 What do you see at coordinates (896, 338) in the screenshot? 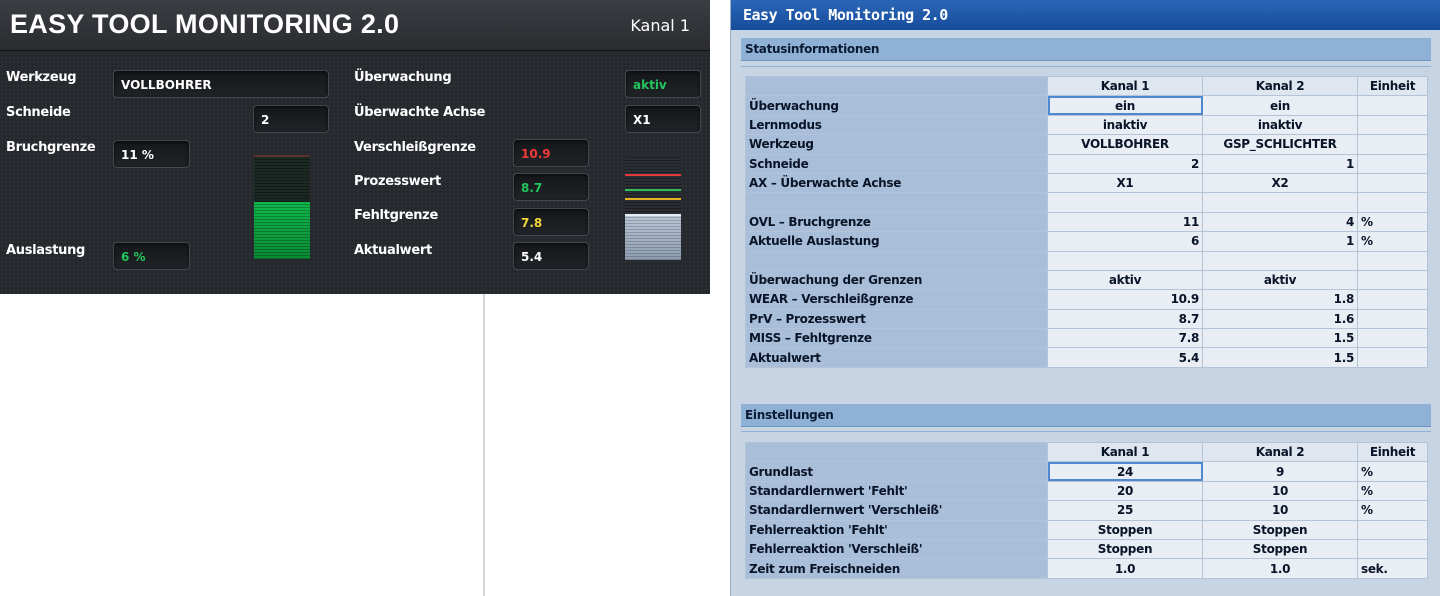
I see `row-label: MISS – Fehltgrenze` at bounding box center [896, 338].